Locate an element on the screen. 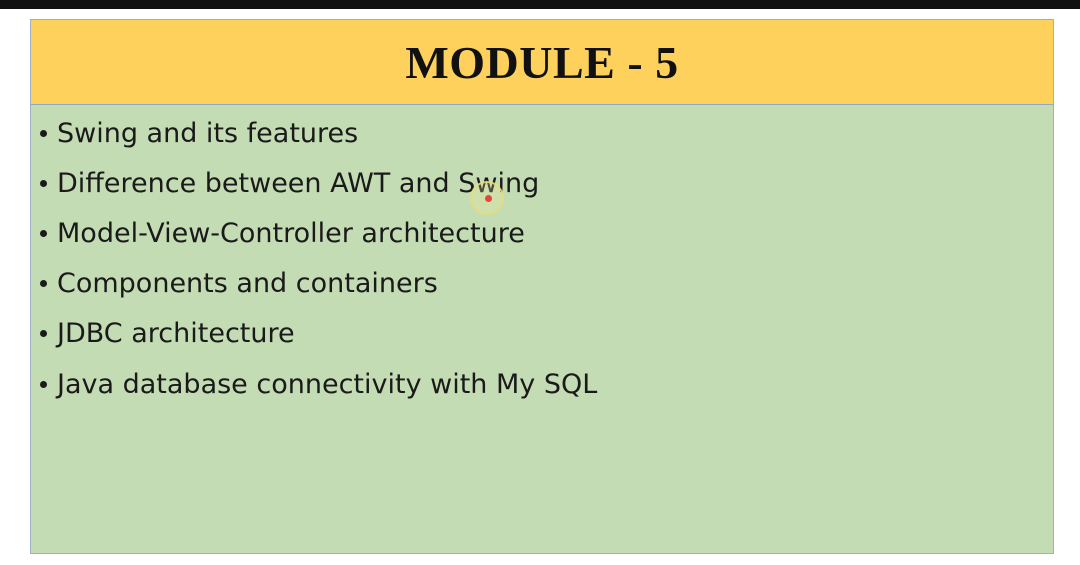 The image size is (1080, 565). bullet-item: Components and containers is located at coordinates (318, 284).